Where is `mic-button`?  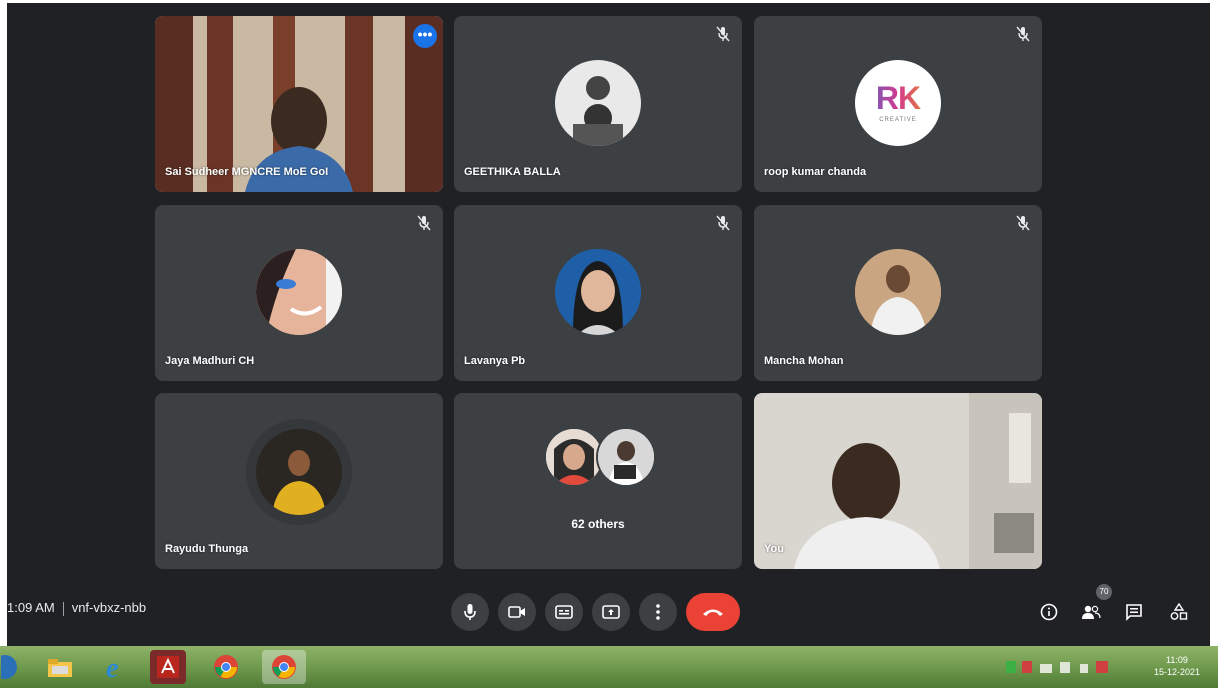 mic-button is located at coordinates (470, 612).